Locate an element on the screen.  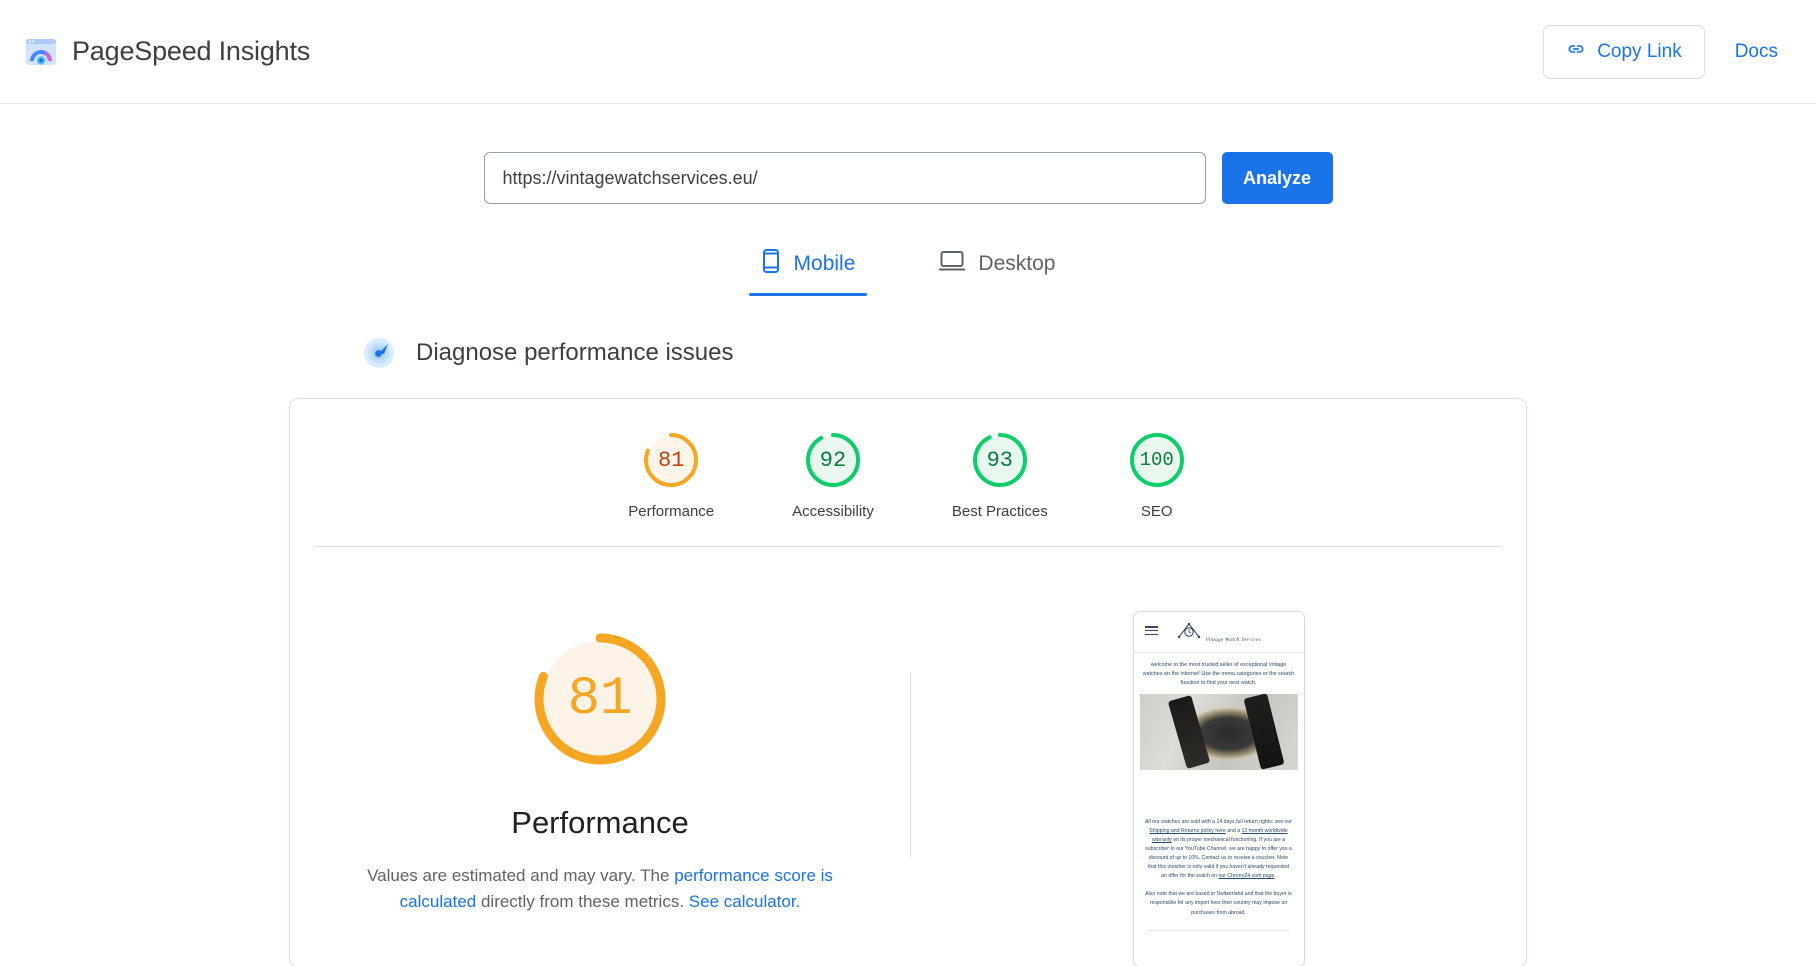
tab-desktop: Desktop is located at coordinates (997, 269).